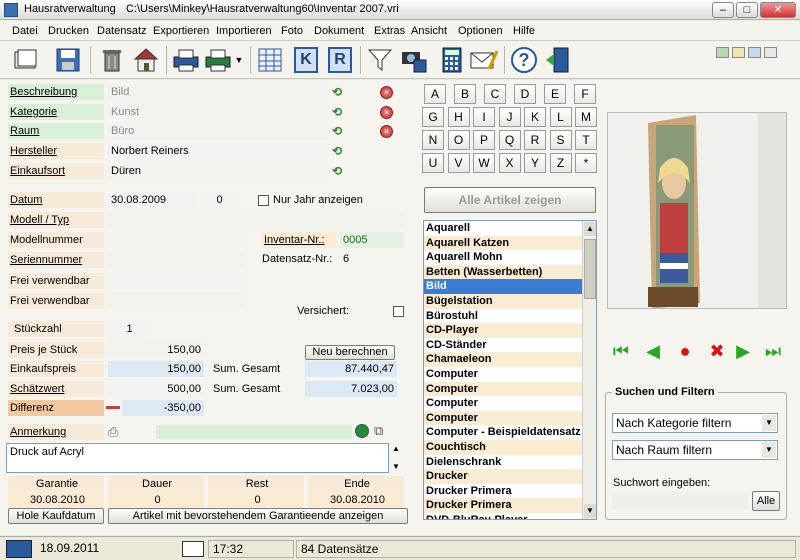 The height and width of the screenshot is (560, 800). Describe the element at coordinates (306, 60) in the screenshot. I see `k-icon: K` at that location.